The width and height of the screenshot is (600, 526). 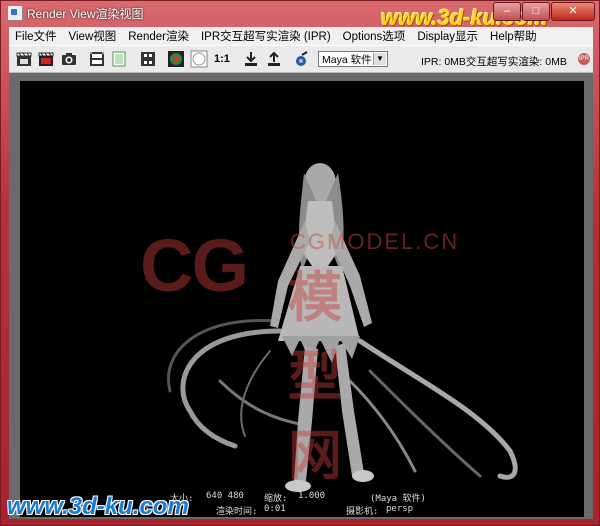 What do you see at coordinates (398, 499) in the screenshot?
I see `renderer-info: (Maya 软件)` at bounding box center [398, 499].